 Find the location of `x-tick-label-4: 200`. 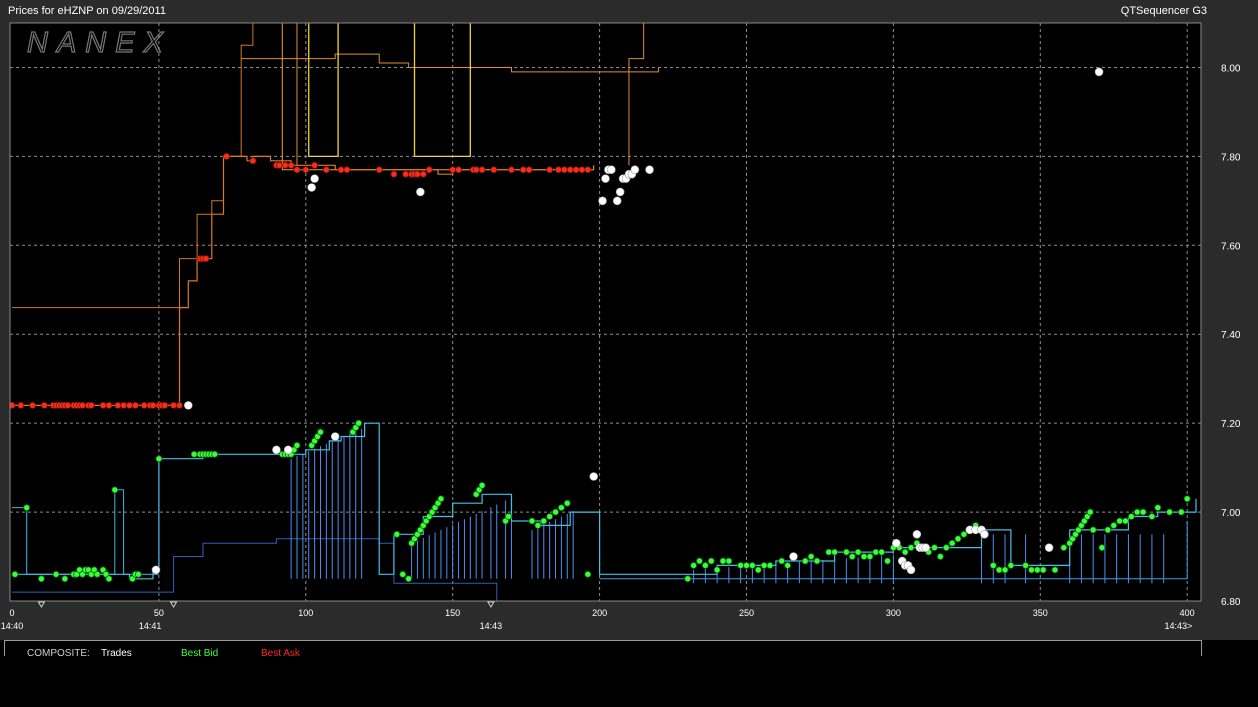

x-tick-label-4: 200 is located at coordinates (599, 613).